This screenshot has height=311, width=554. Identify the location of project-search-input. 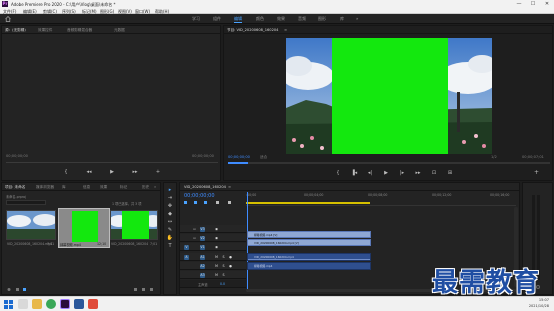
(26, 202).